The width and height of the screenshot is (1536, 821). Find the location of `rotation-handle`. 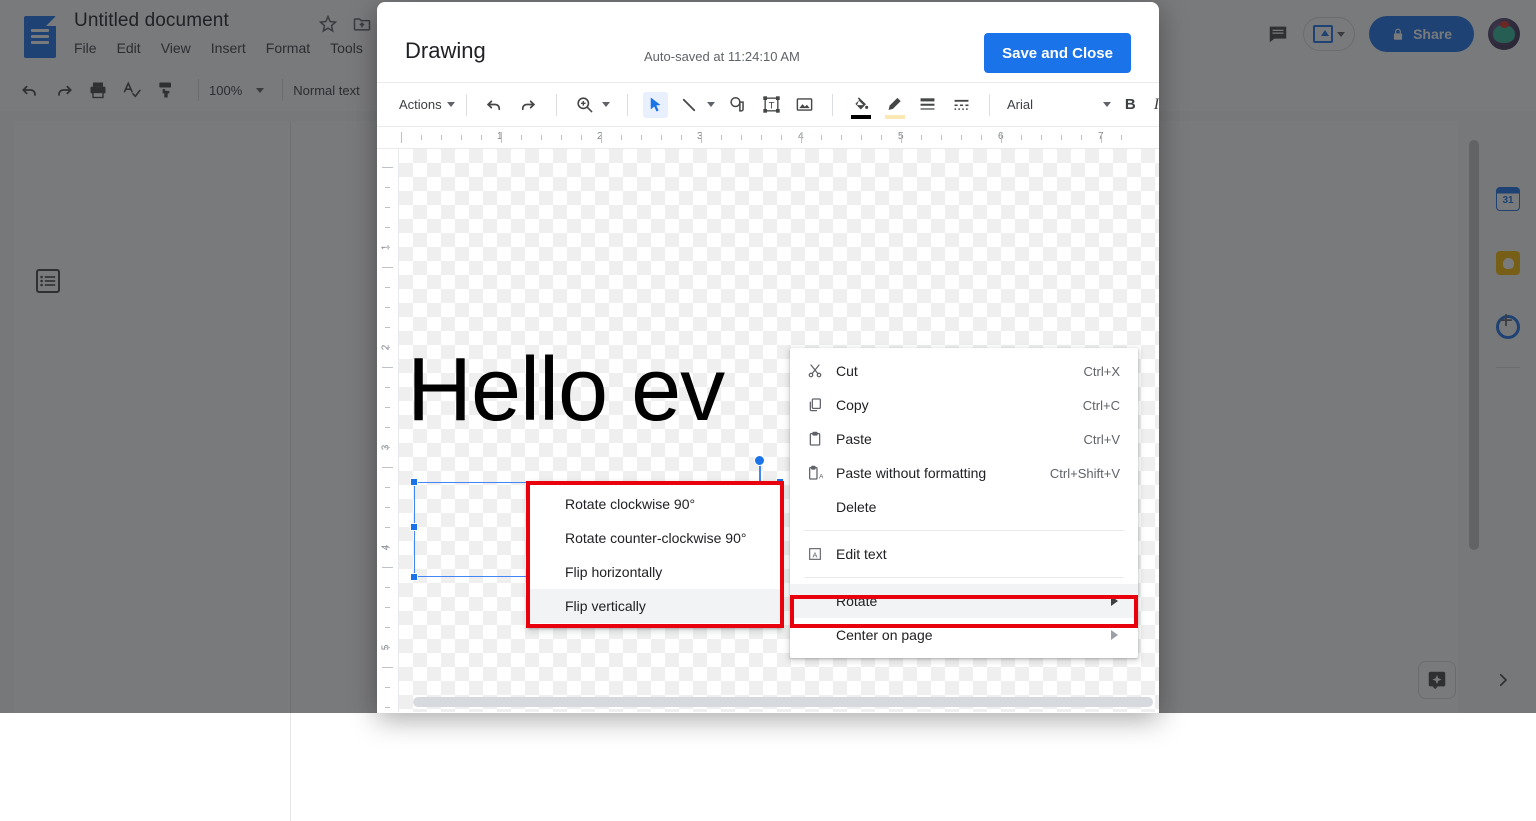

rotation-handle is located at coordinates (759, 460).